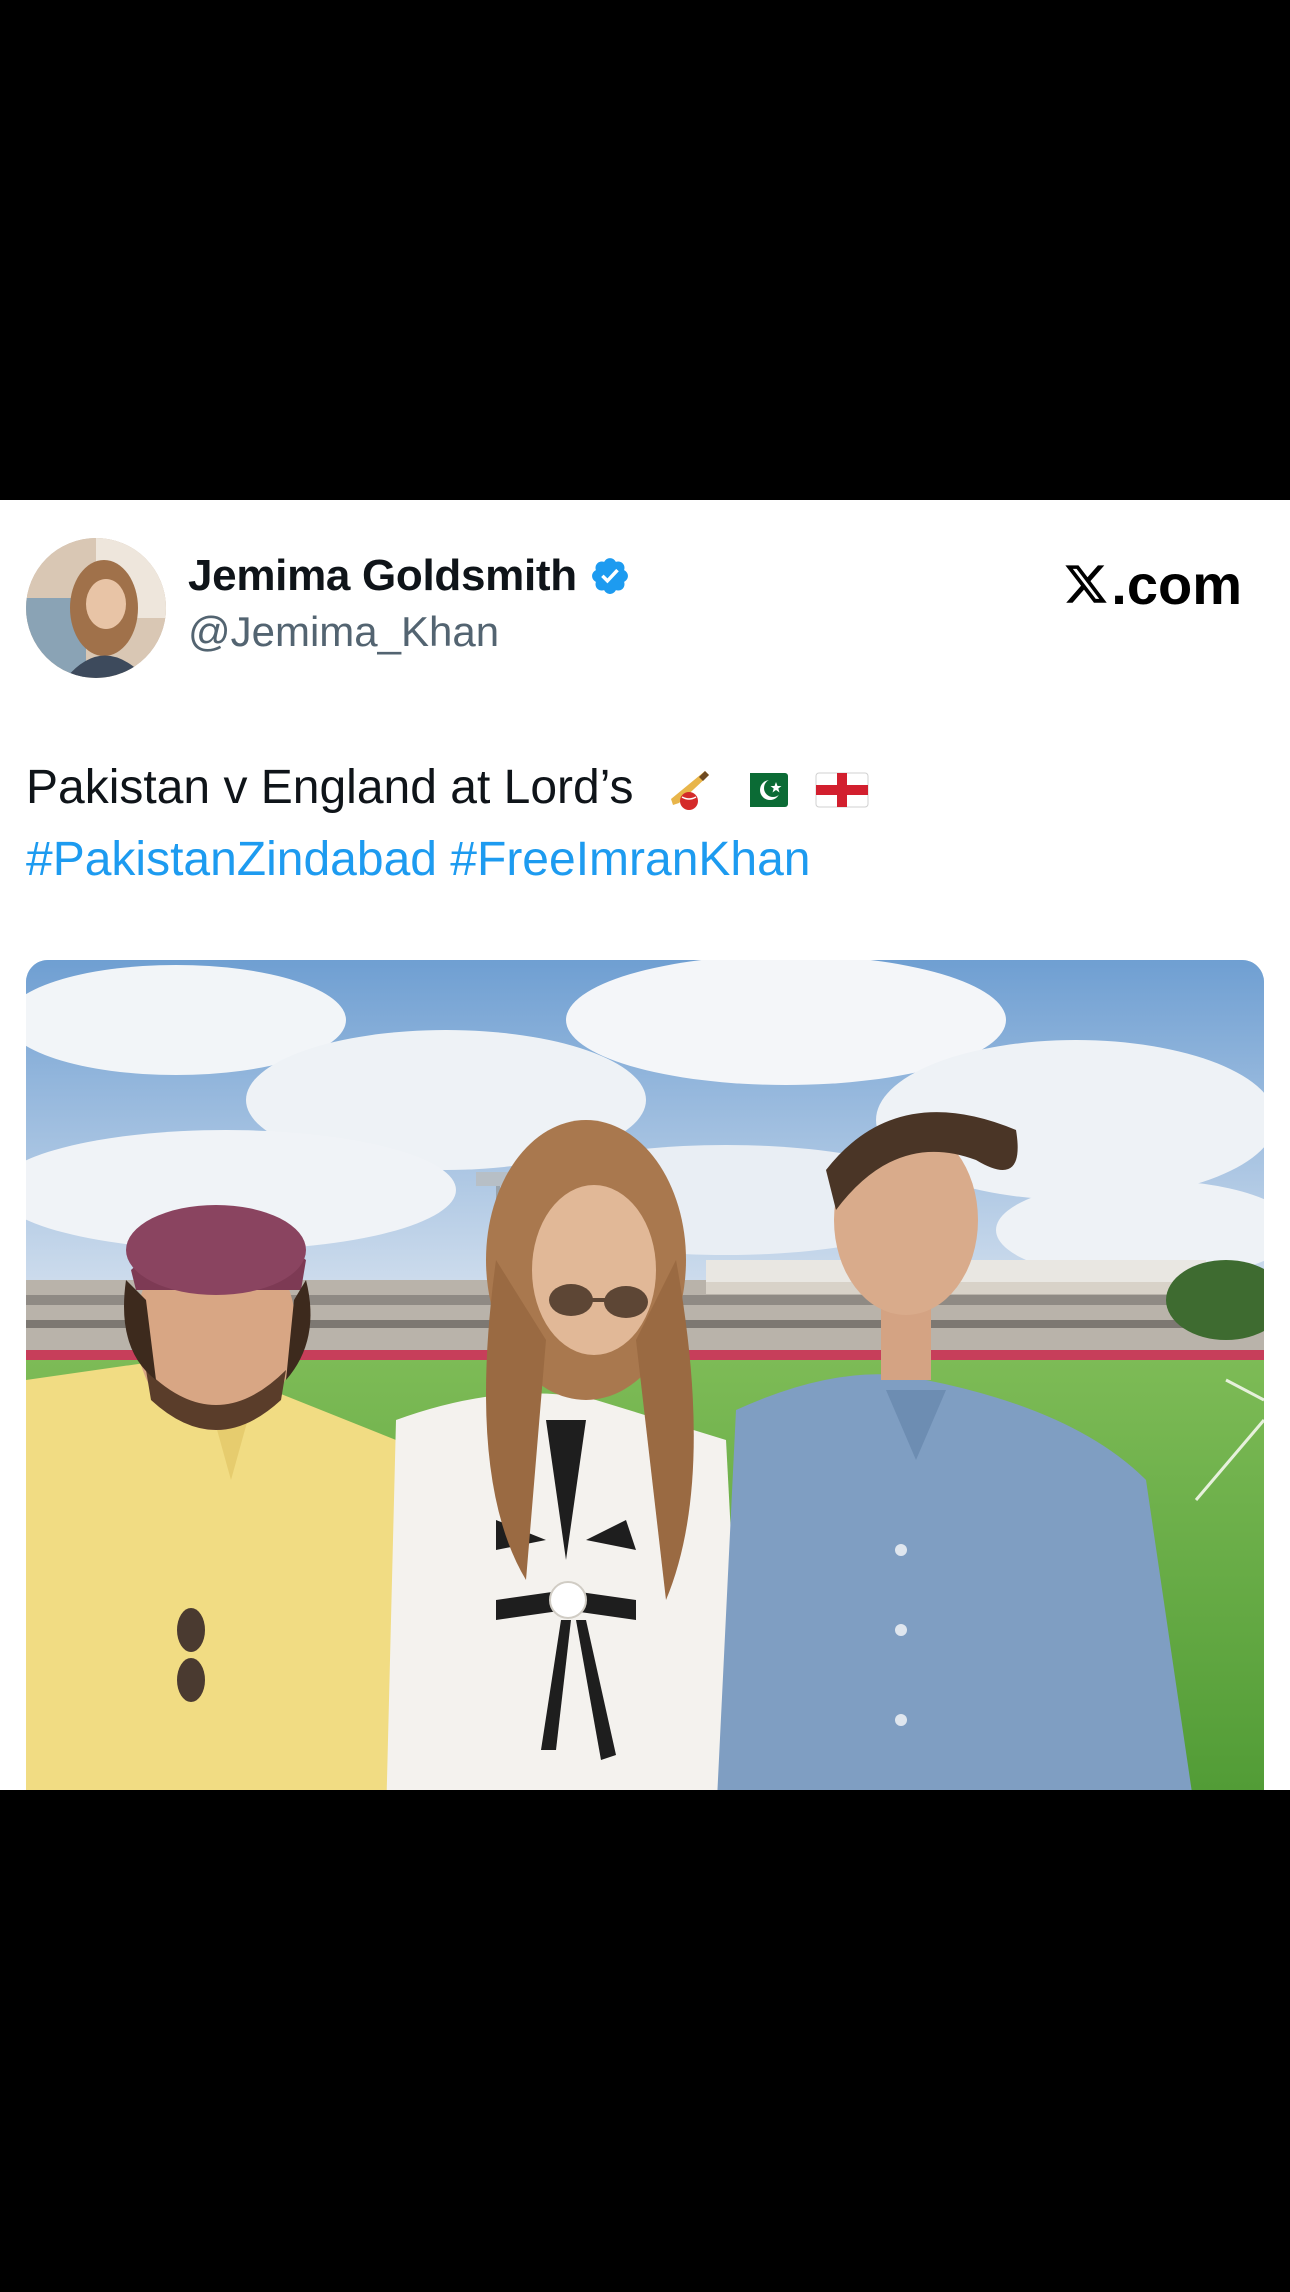 This screenshot has height=2292, width=1290. I want to click on author-name-row: Jemima Goldsmith, so click(409, 576).